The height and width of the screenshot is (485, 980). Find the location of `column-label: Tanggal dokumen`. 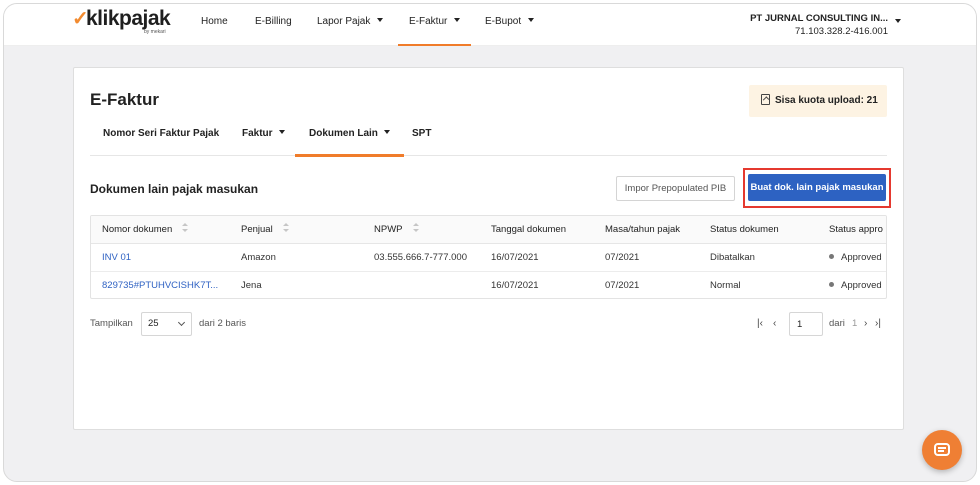

column-label: Tanggal dokumen is located at coordinates (528, 229).